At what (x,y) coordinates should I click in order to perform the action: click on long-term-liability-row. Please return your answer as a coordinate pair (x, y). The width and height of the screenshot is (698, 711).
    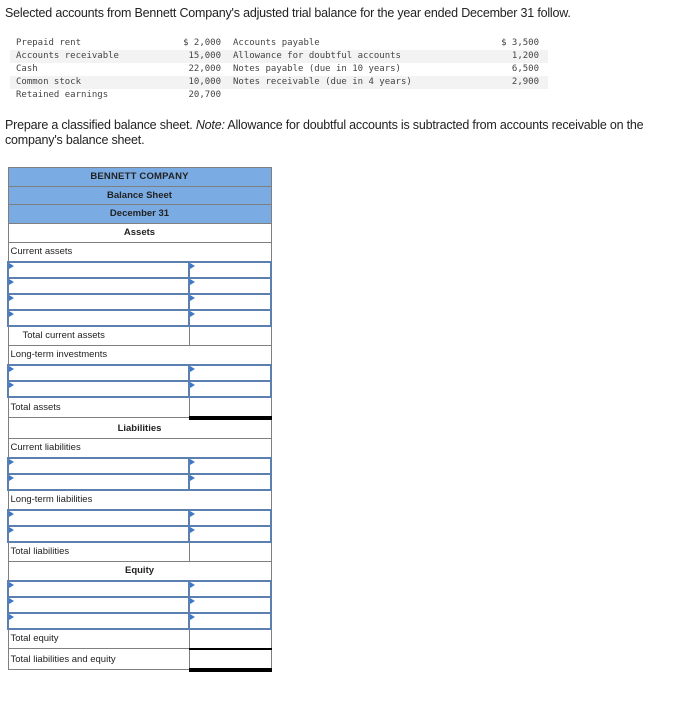
    Looking at the image, I should click on (139, 533).